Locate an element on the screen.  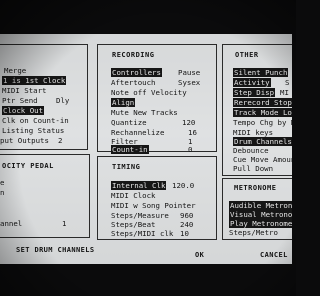
other-activity-value: S is located at coordinates (287, 82).